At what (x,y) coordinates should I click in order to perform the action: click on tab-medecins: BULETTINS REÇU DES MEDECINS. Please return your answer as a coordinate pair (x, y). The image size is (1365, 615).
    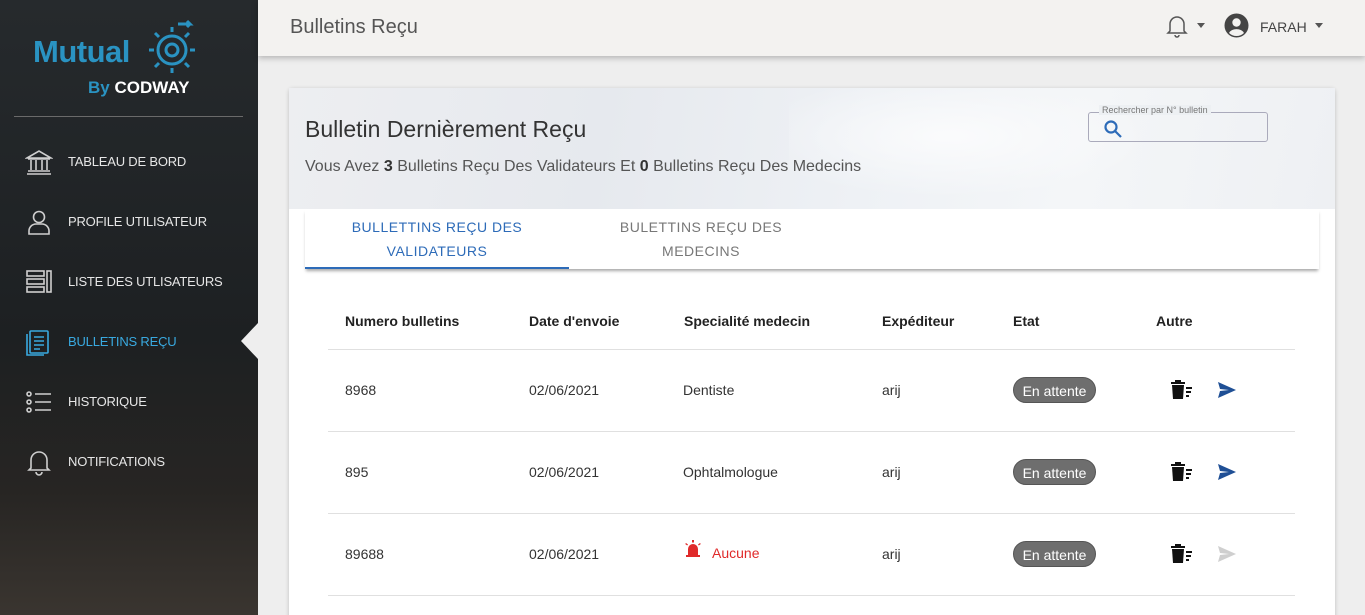
    Looking at the image, I should click on (701, 239).